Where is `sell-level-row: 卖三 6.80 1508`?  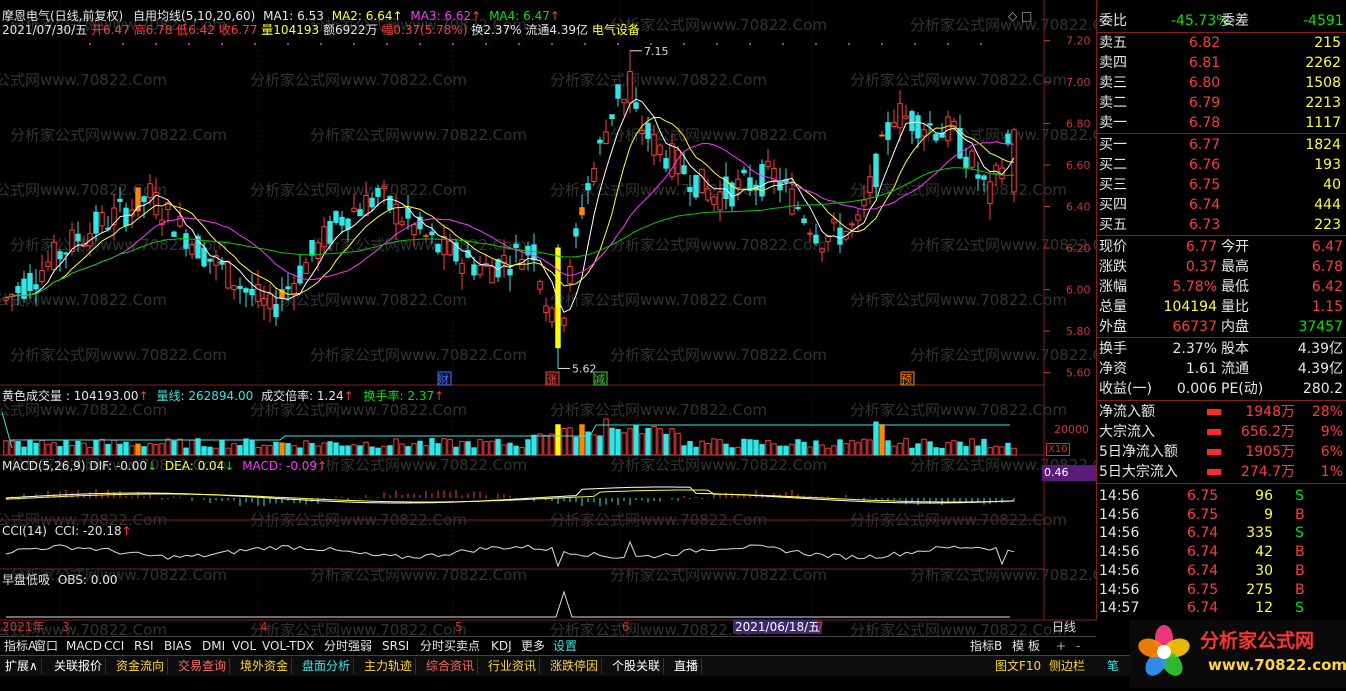
sell-level-row: 卖三 6.80 1508 is located at coordinates (1221, 83).